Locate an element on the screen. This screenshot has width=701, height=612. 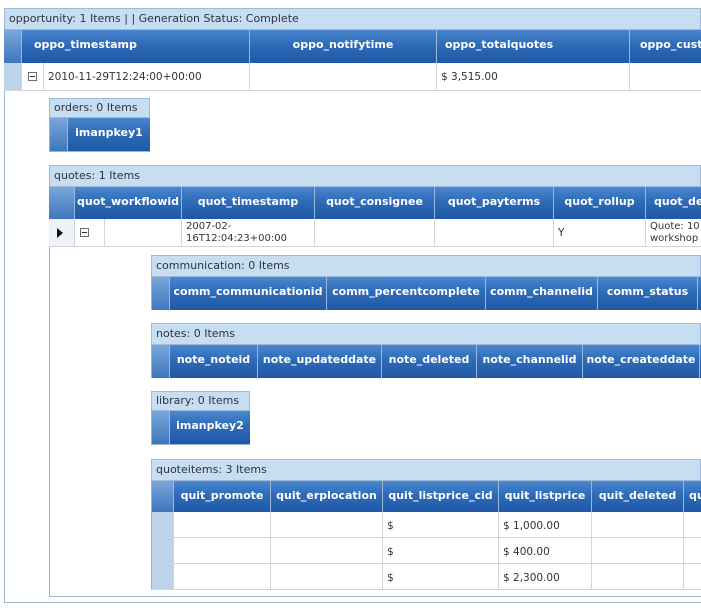
column-header-quit-listprice-cid: quit_listprice_cid is located at coordinates (441, 496).